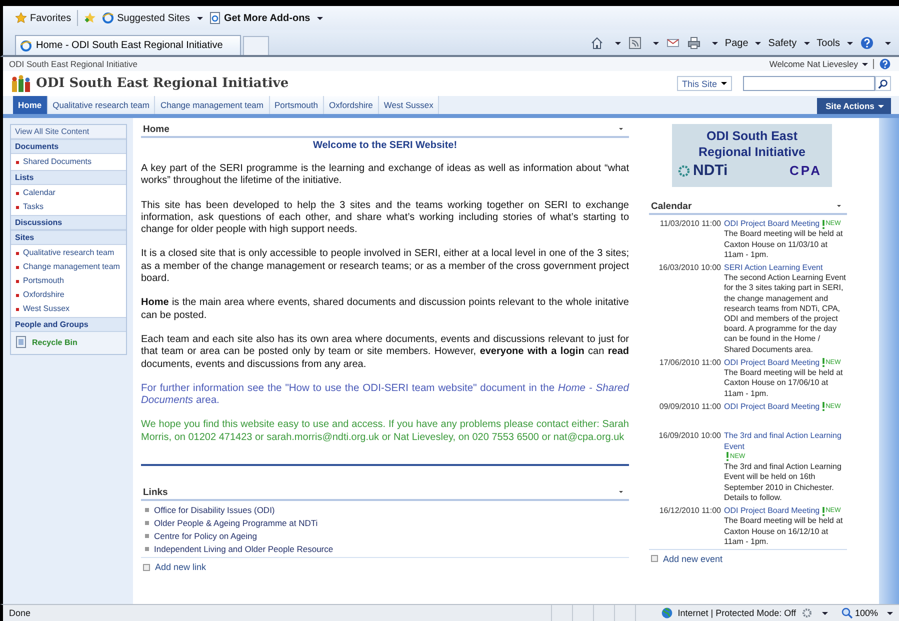  Describe the element at coordinates (236, 523) in the screenshot. I see `link: Older People & Ageing Programme at NDTi` at that location.